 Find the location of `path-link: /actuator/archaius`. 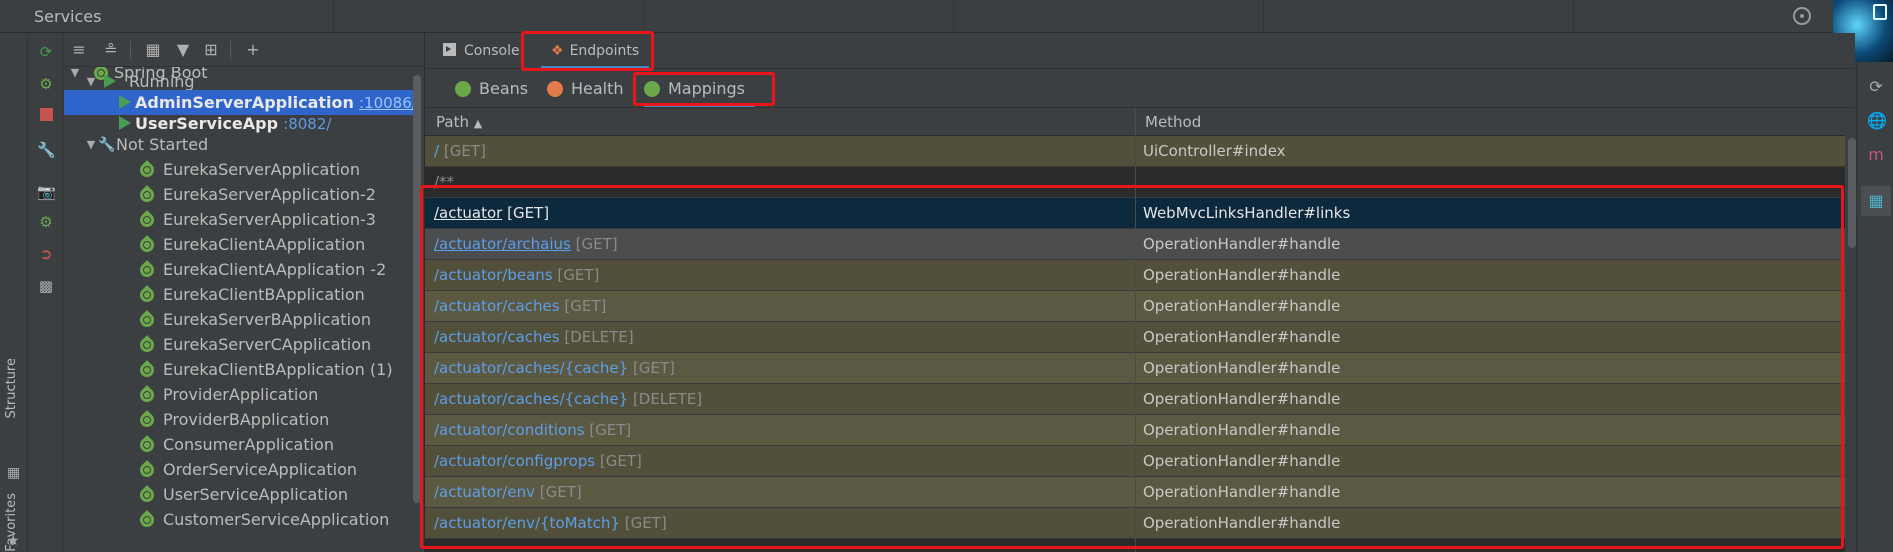

path-link: /actuator/archaius is located at coordinates (502, 244).